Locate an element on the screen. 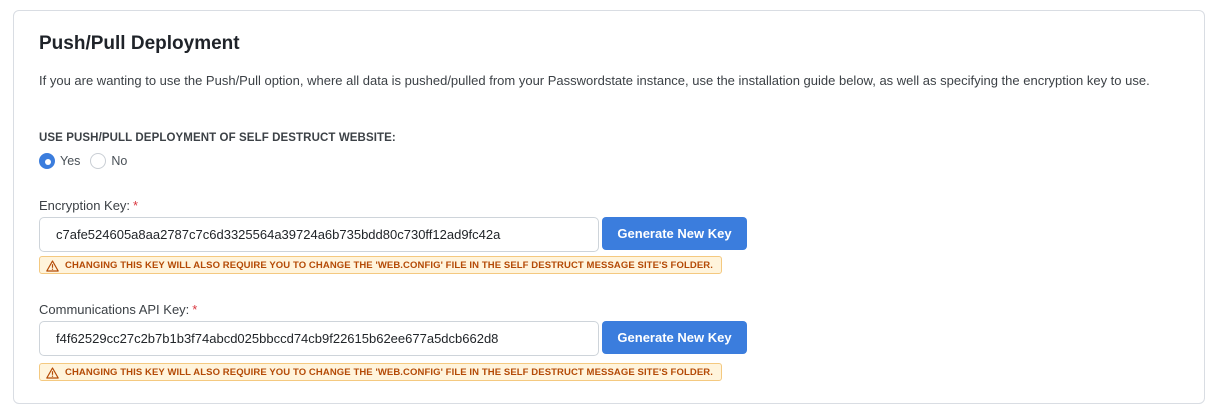 The width and height of the screenshot is (1218, 414). api-key-label-text: Communications API Key: is located at coordinates (114, 309).